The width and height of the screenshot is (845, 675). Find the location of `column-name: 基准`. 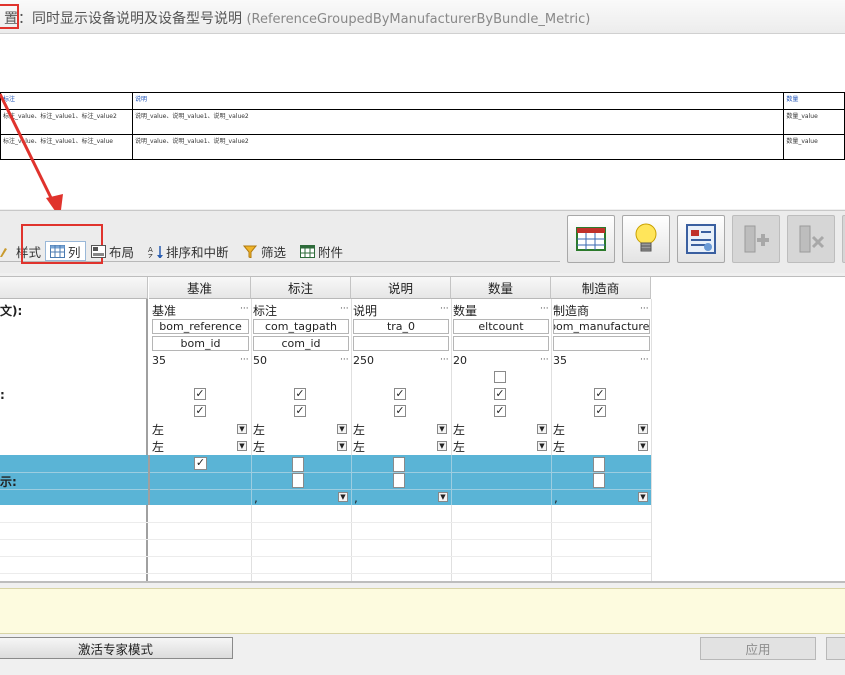

column-name: 基准 is located at coordinates (164, 310).